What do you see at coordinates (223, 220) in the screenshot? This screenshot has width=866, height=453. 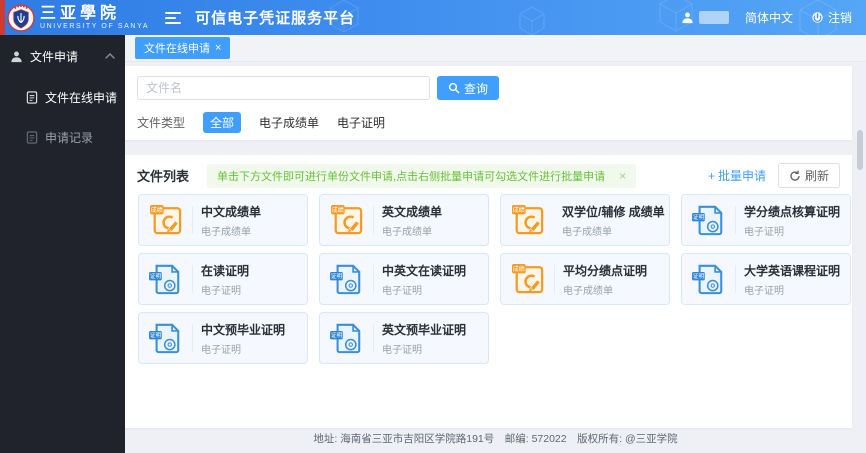 I see `file-card: 中文成绩单 电子成绩单` at bounding box center [223, 220].